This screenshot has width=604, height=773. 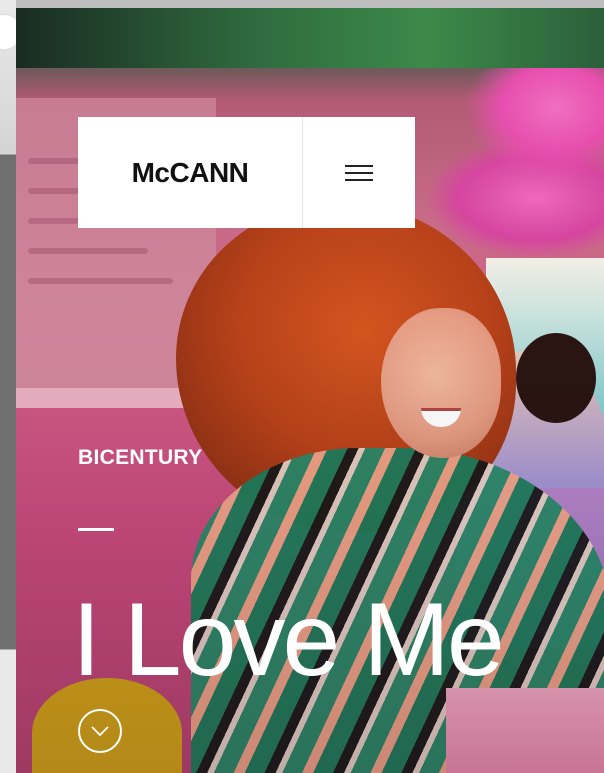 I want to click on scroll-down-button, so click(x=100, y=731).